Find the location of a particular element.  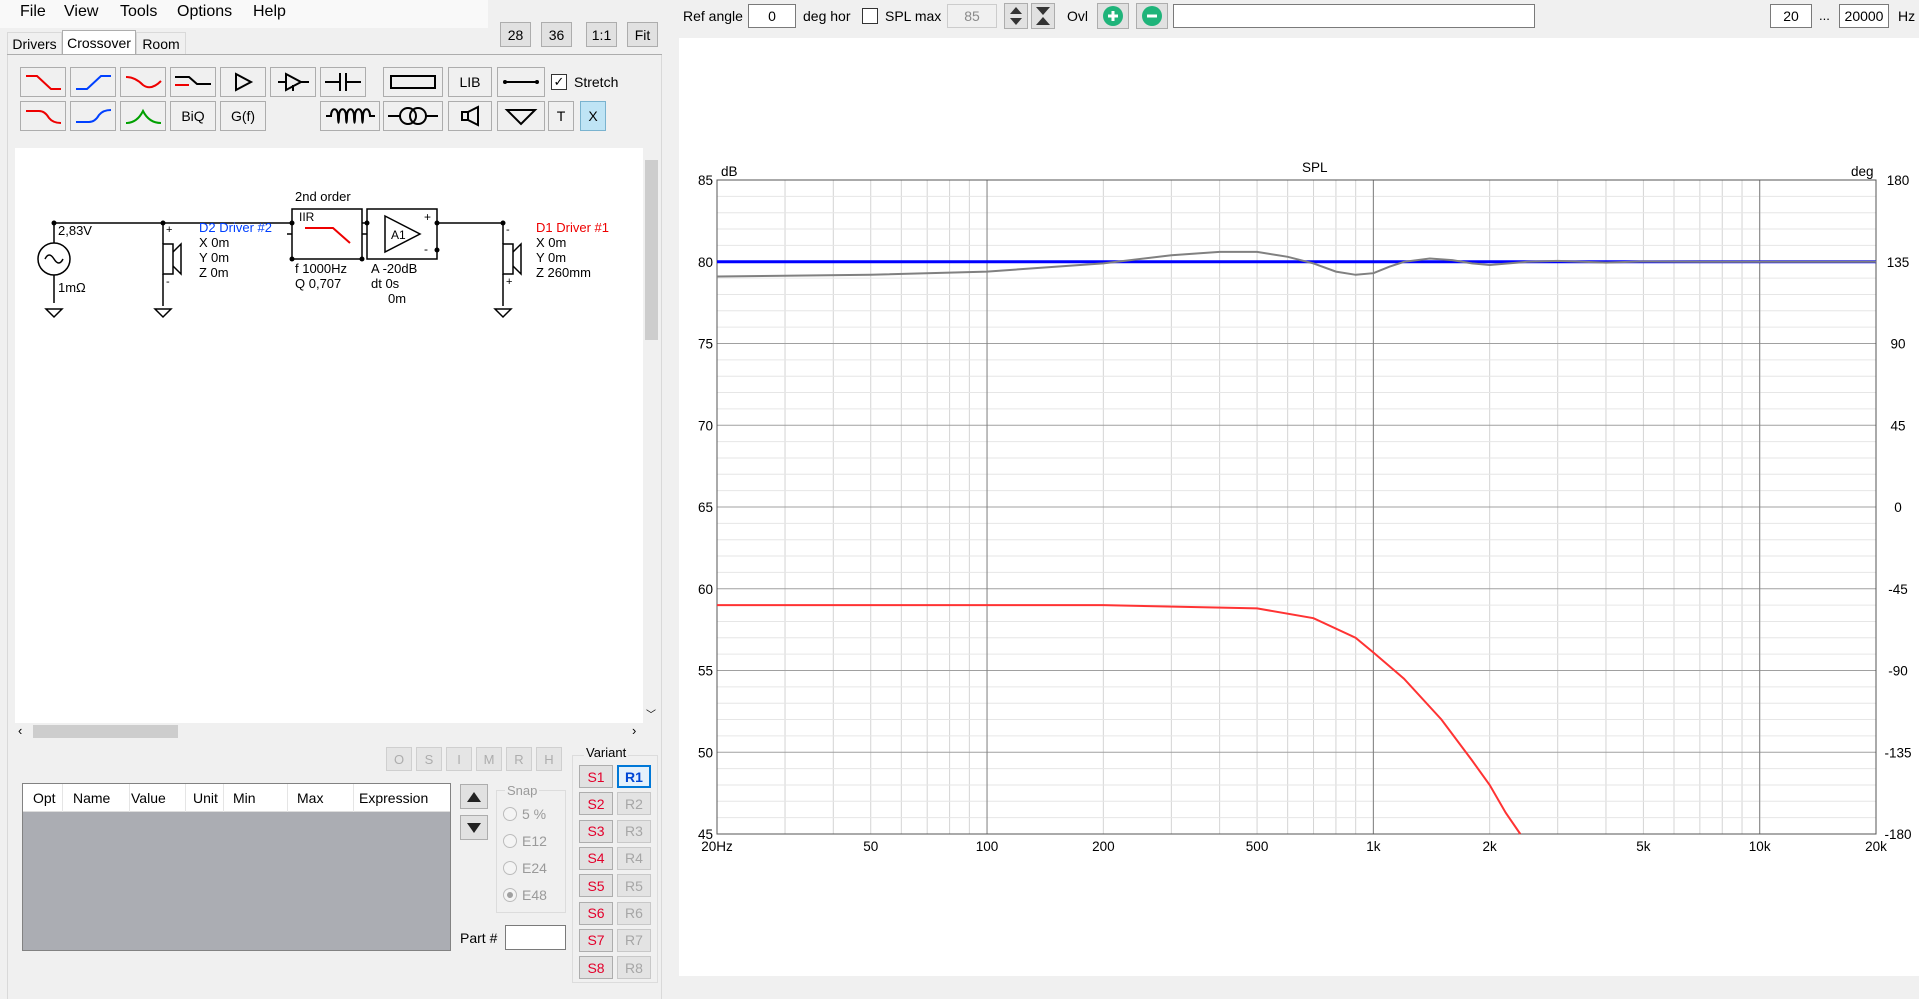

variant-r6-button: R6 is located at coordinates (634, 913).